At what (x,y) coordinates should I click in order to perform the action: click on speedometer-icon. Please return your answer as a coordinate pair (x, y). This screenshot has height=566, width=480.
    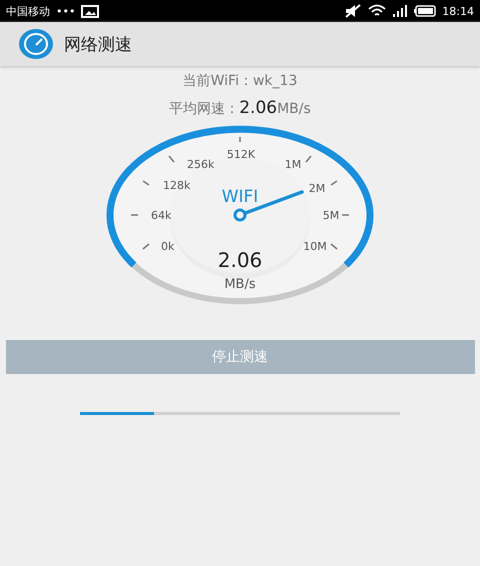
    Looking at the image, I should click on (36, 44).